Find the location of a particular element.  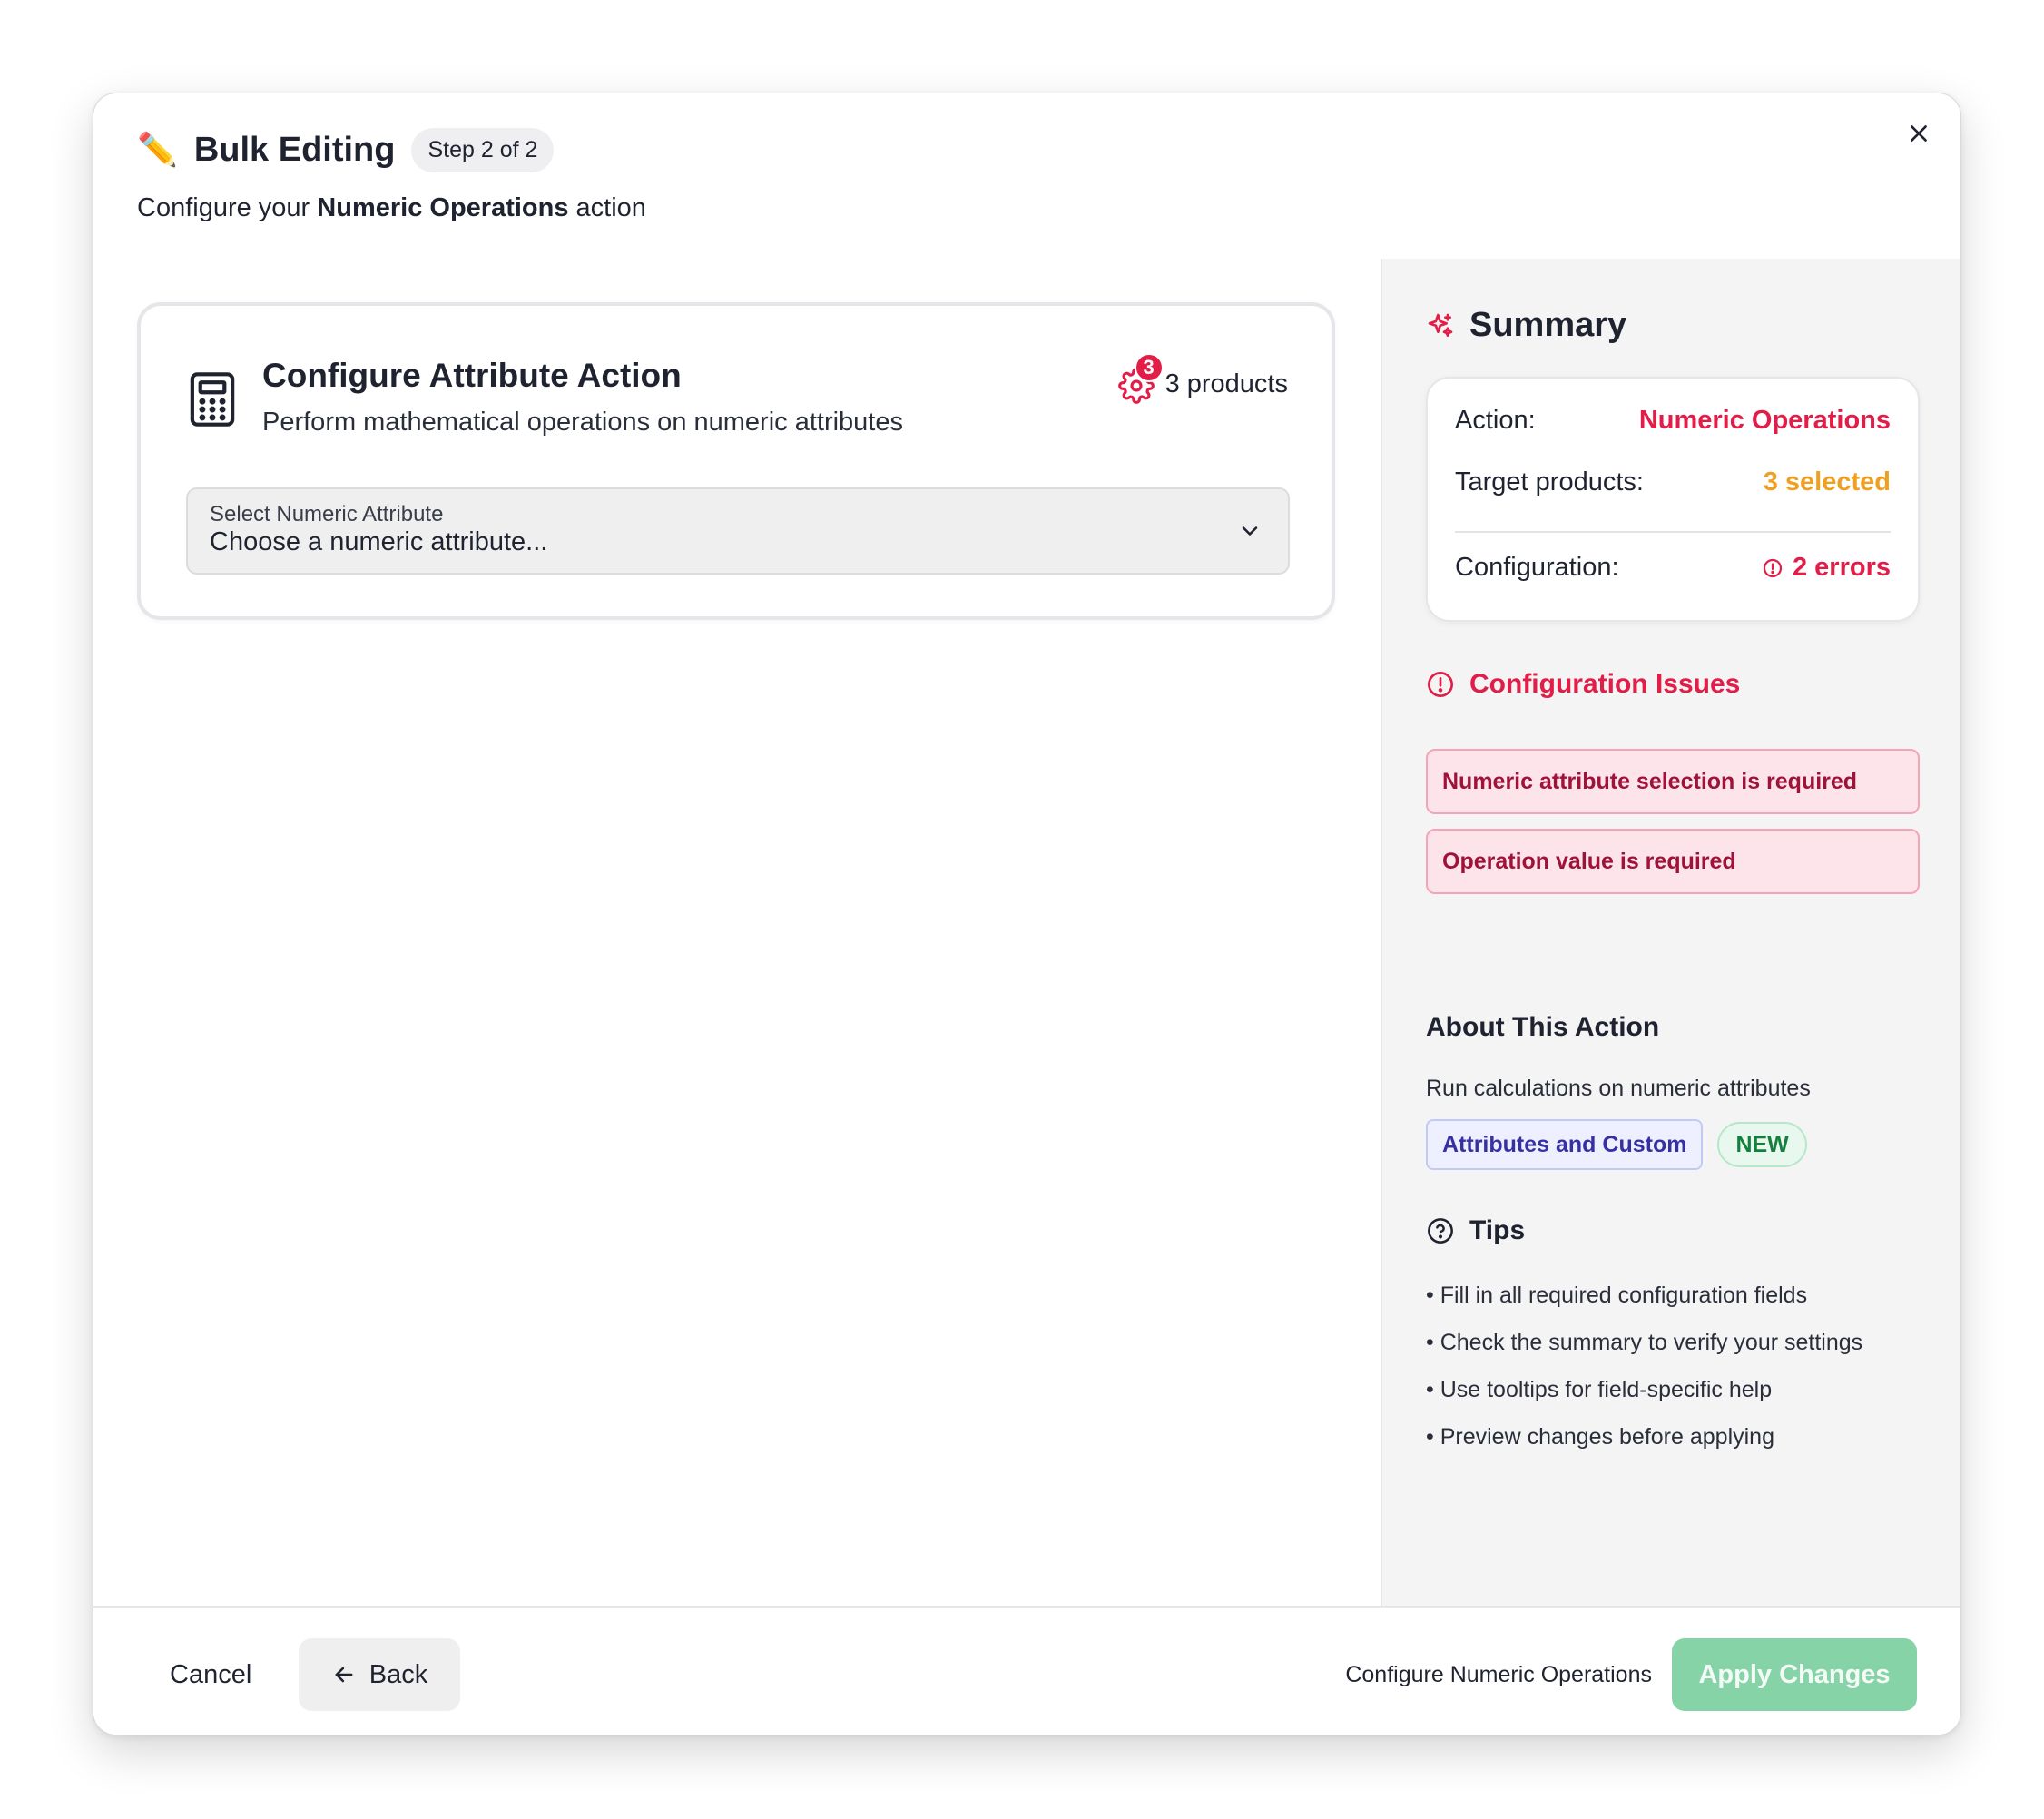

tip-item: Preview changes before applying is located at coordinates (1644, 1436).